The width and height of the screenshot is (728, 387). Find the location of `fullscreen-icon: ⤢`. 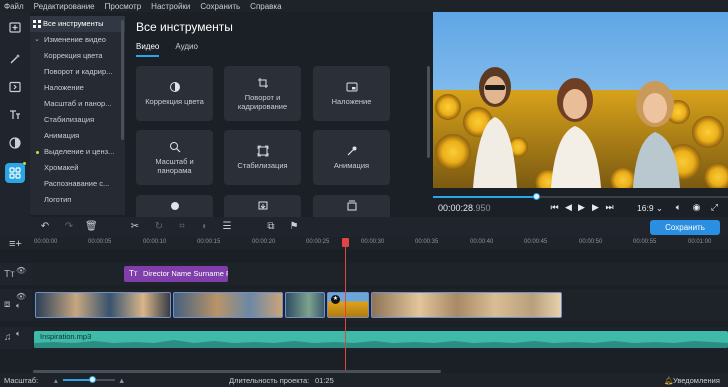

fullscreen-icon: ⤢ is located at coordinates (714, 207).